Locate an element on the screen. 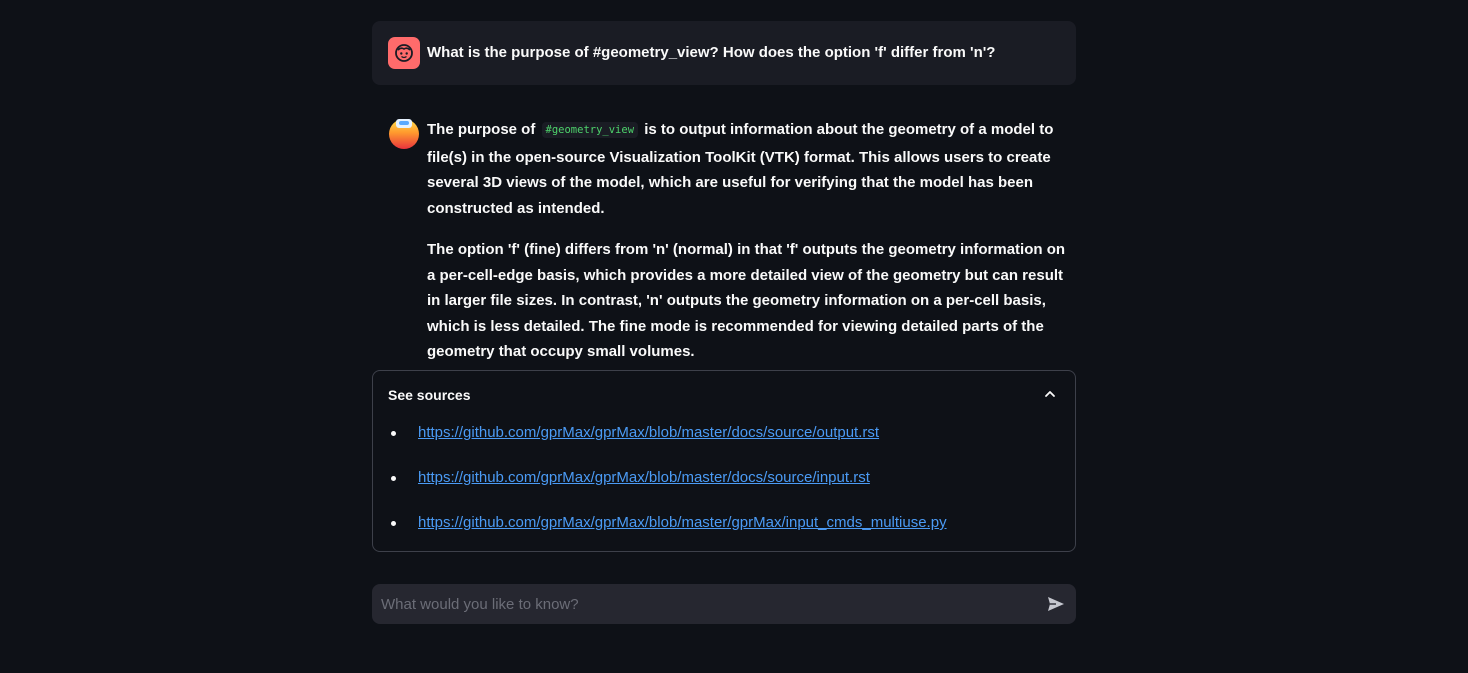  robot-avatar-icon is located at coordinates (404, 133).